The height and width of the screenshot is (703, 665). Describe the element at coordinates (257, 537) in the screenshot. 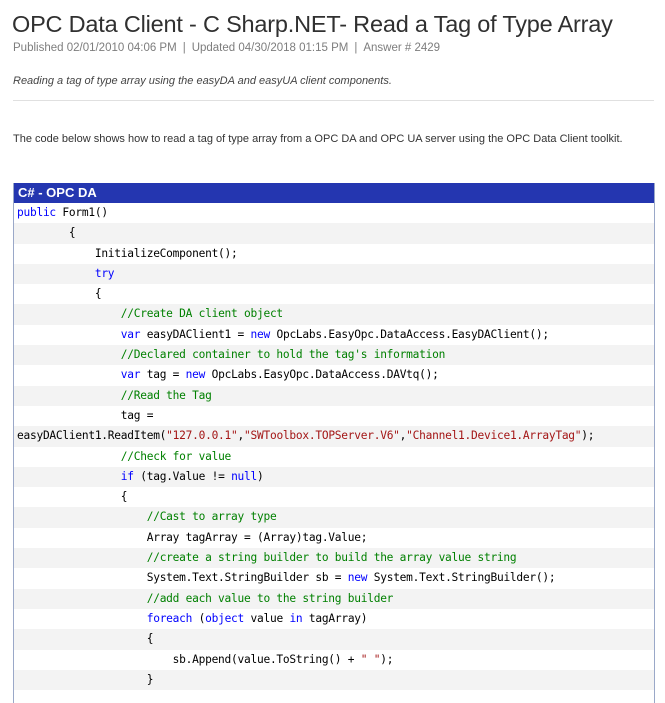

I see `code-token: Array tagArray = (Array)tag.Value;` at that location.